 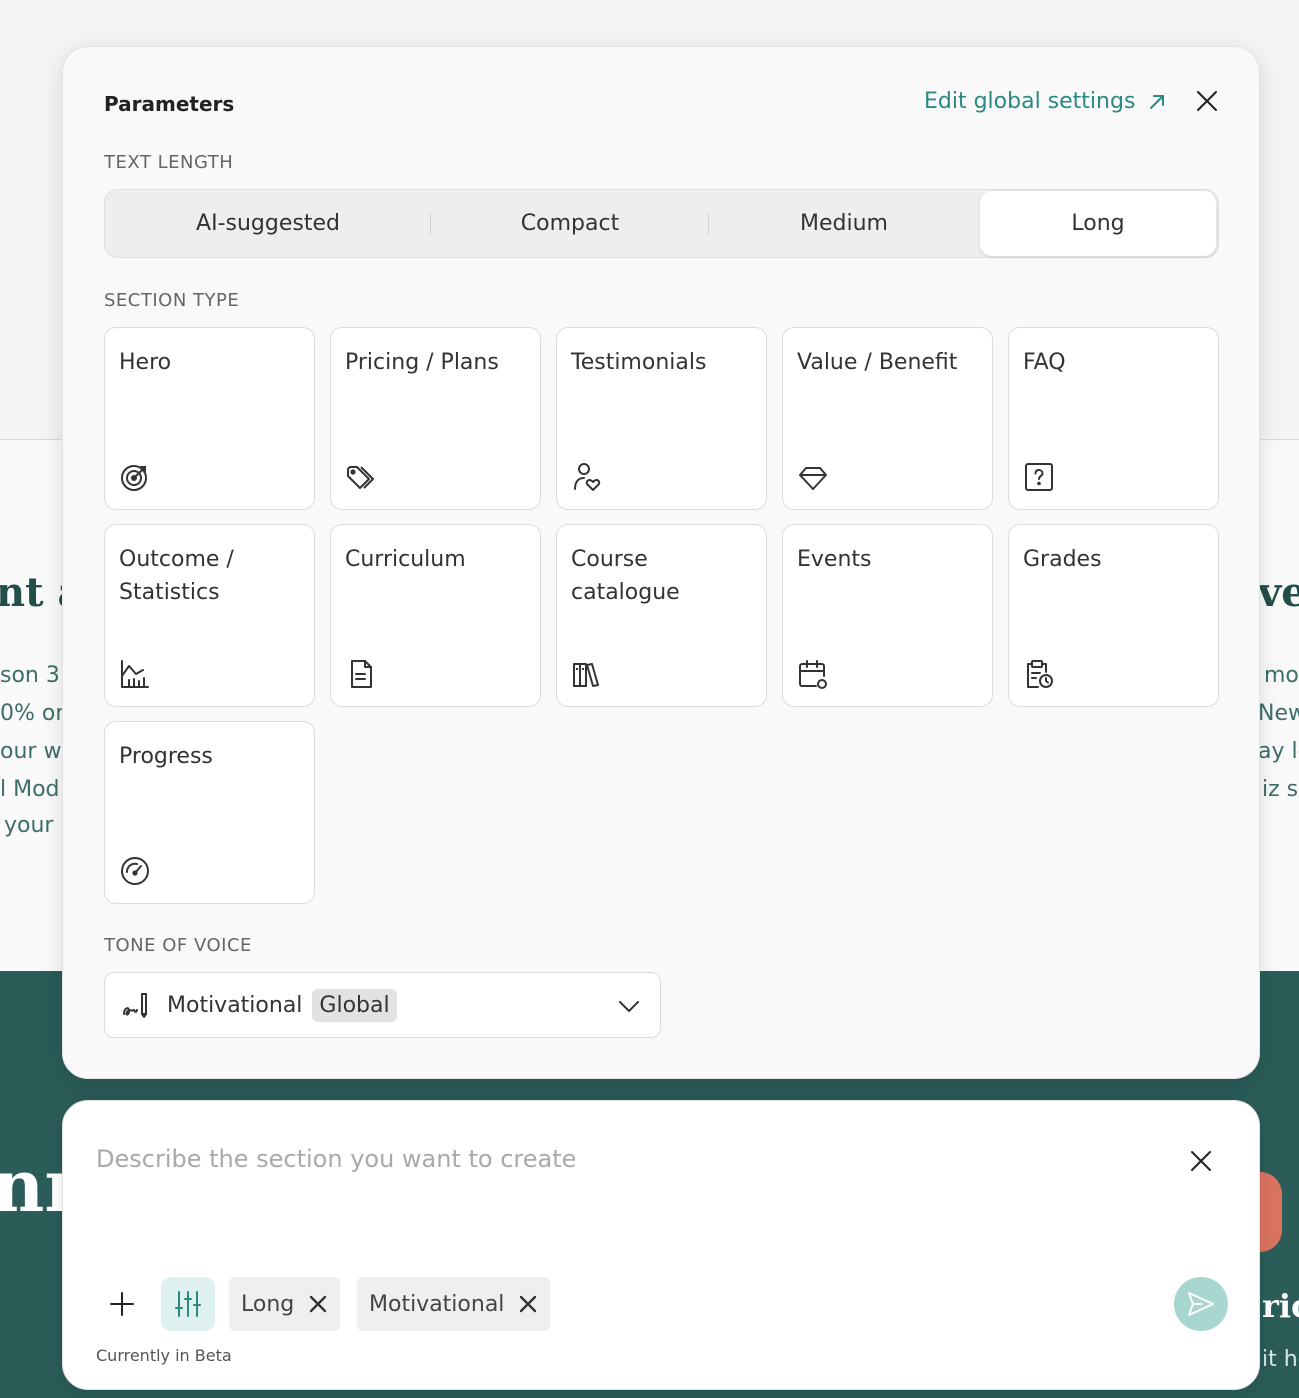 What do you see at coordinates (1039, 477) in the screenshot?
I see `question-square-icon` at bounding box center [1039, 477].